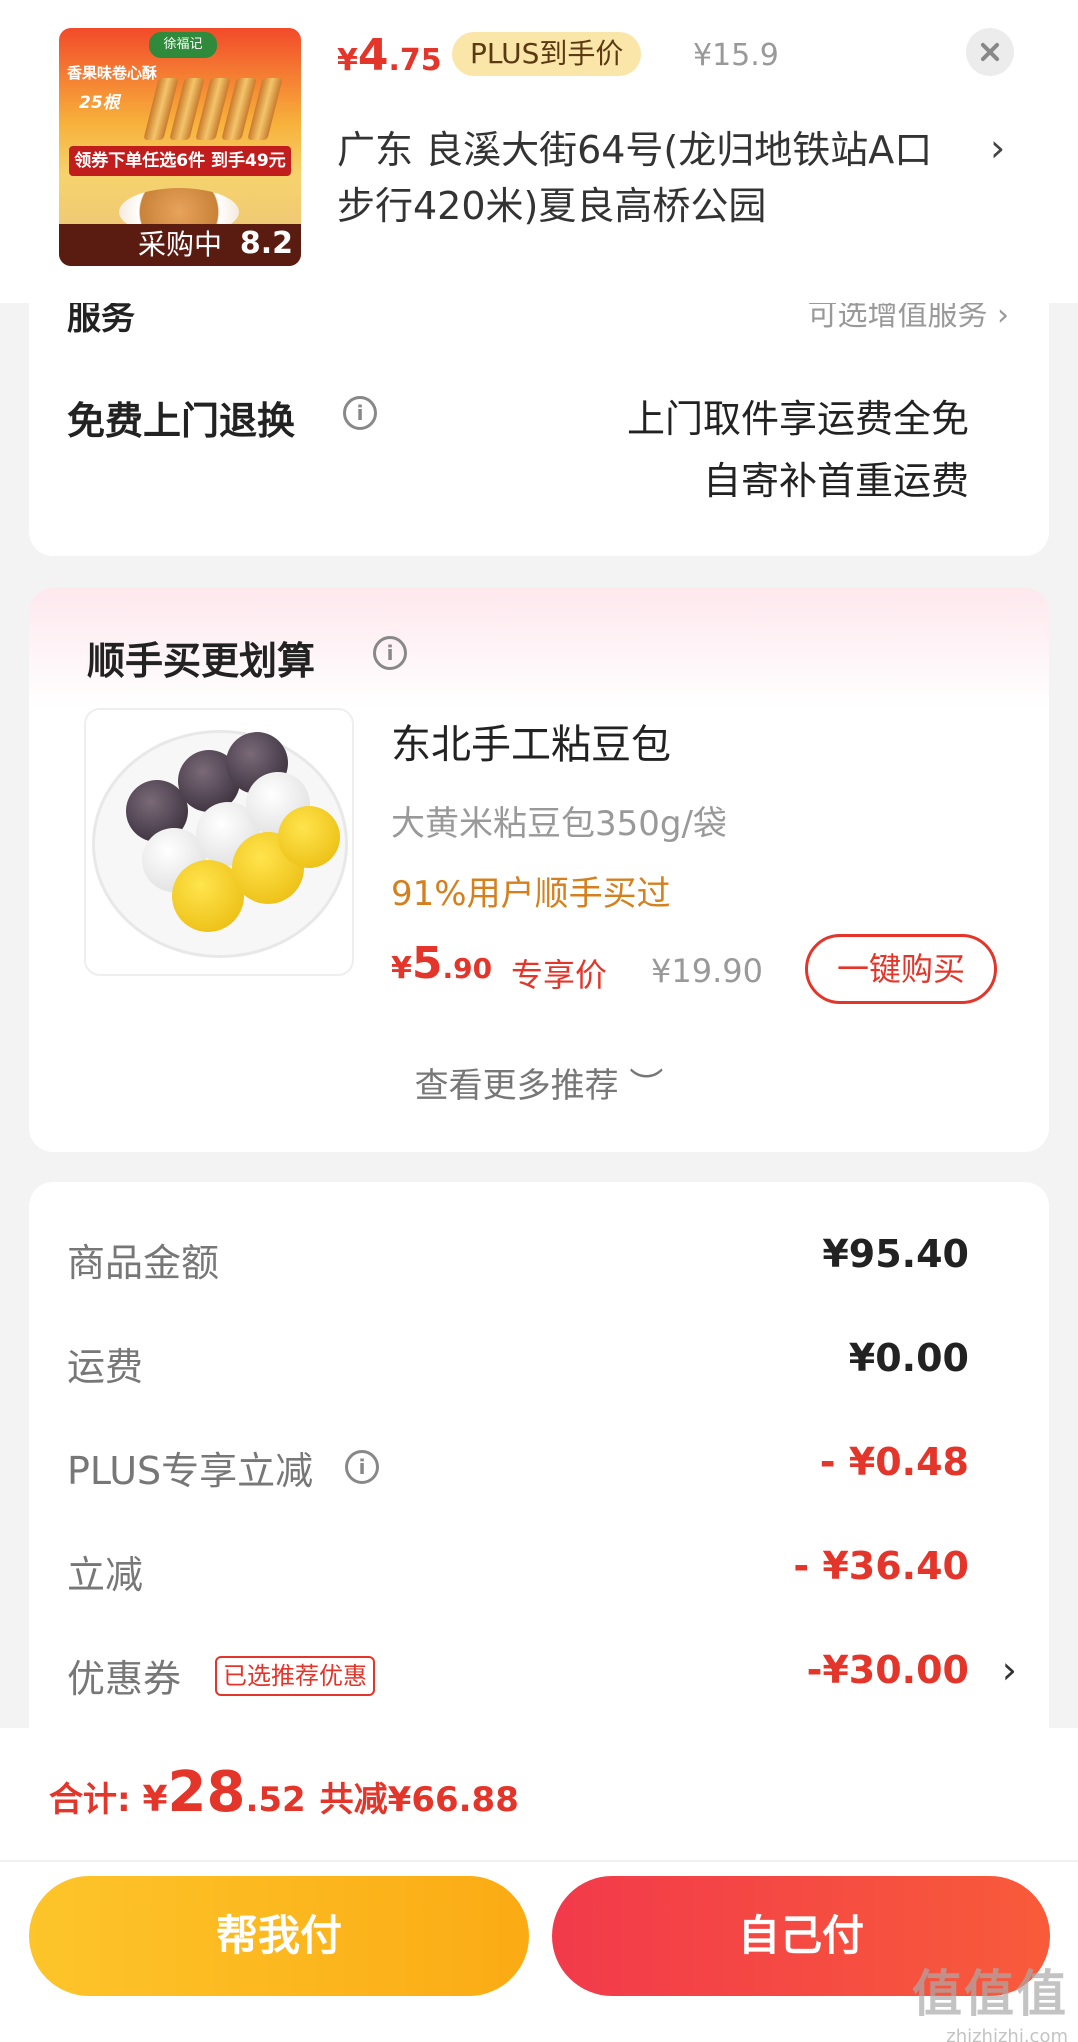  What do you see at coordinates (295, 1676) in the screenshot?
I see `coupon-selected-badge: 已选推荐优惠` at bounding box center [295, 1676].